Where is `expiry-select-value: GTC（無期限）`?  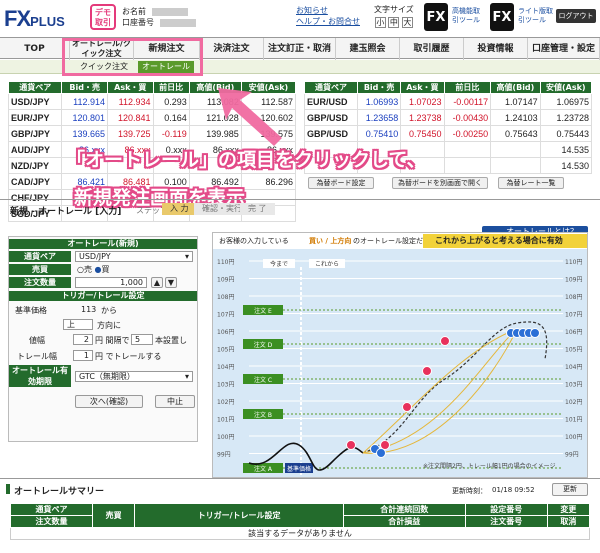 expiry-select-value: GTC（無期限） is located at coordinates (107, 376).